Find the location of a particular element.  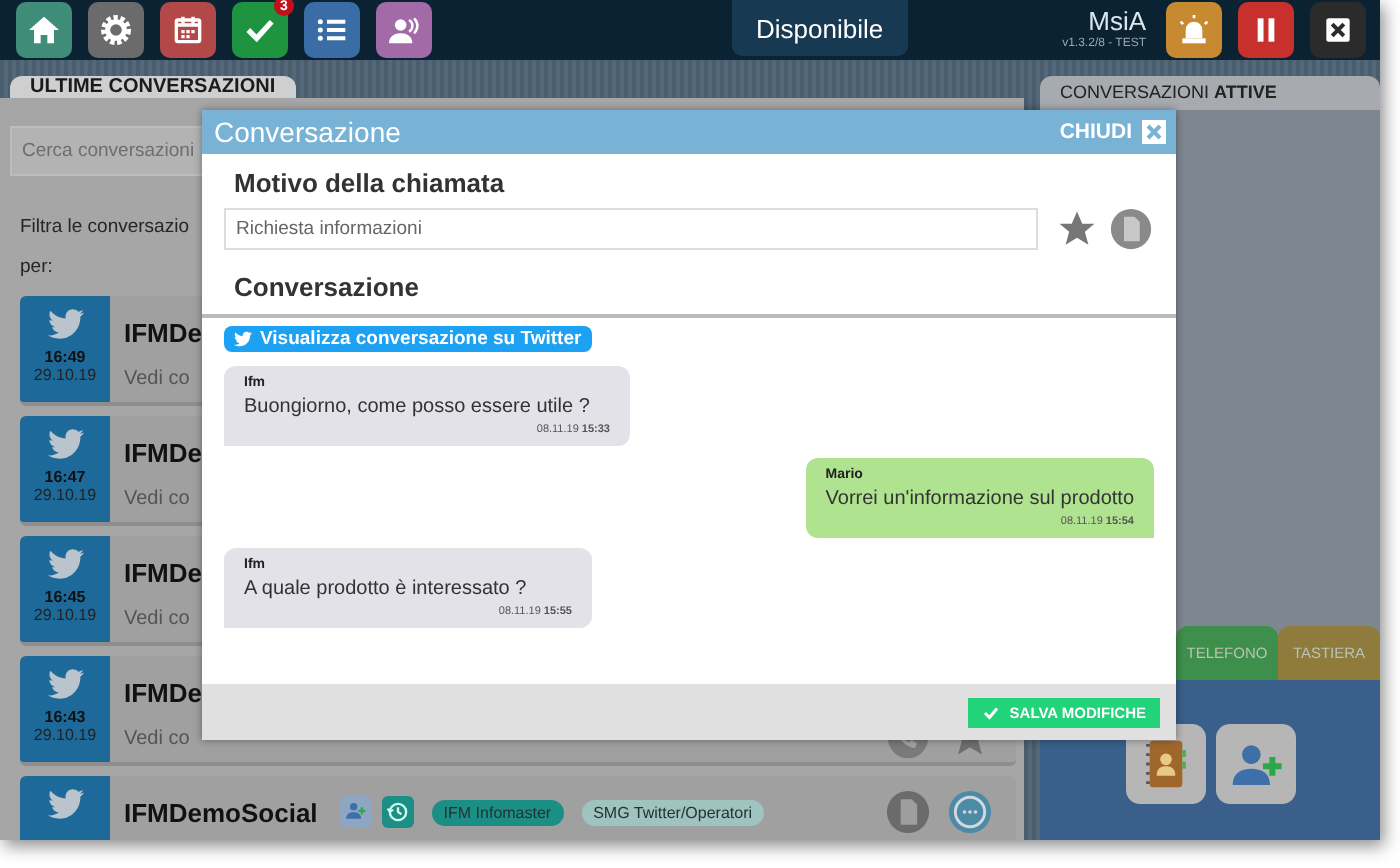

section-label: Conversazione is located at coordinates (327, 288).